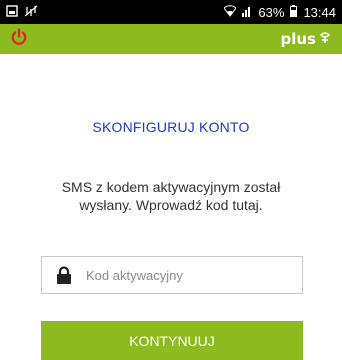 The width and height of the screenshot is (342, 360). What do you see at coordinates (64, 275) in the screenshot?
I see `lock-icon` at bounding box center [64, 275].